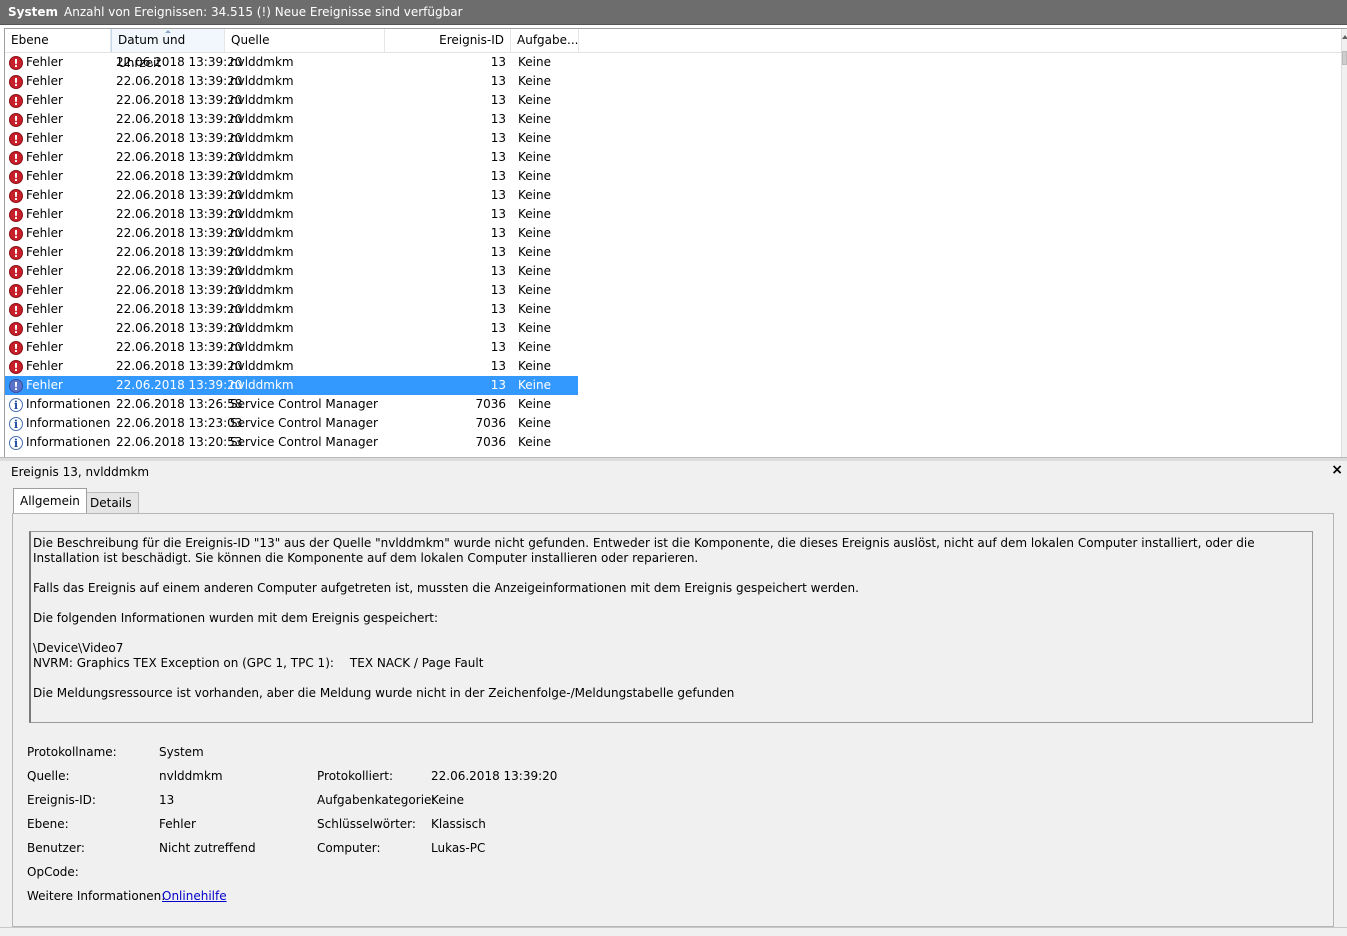  What do you see at coordinates (1344, 243) in the screenshot?
I see `vertical-scrollbar` at bounding box center [1344, 243].